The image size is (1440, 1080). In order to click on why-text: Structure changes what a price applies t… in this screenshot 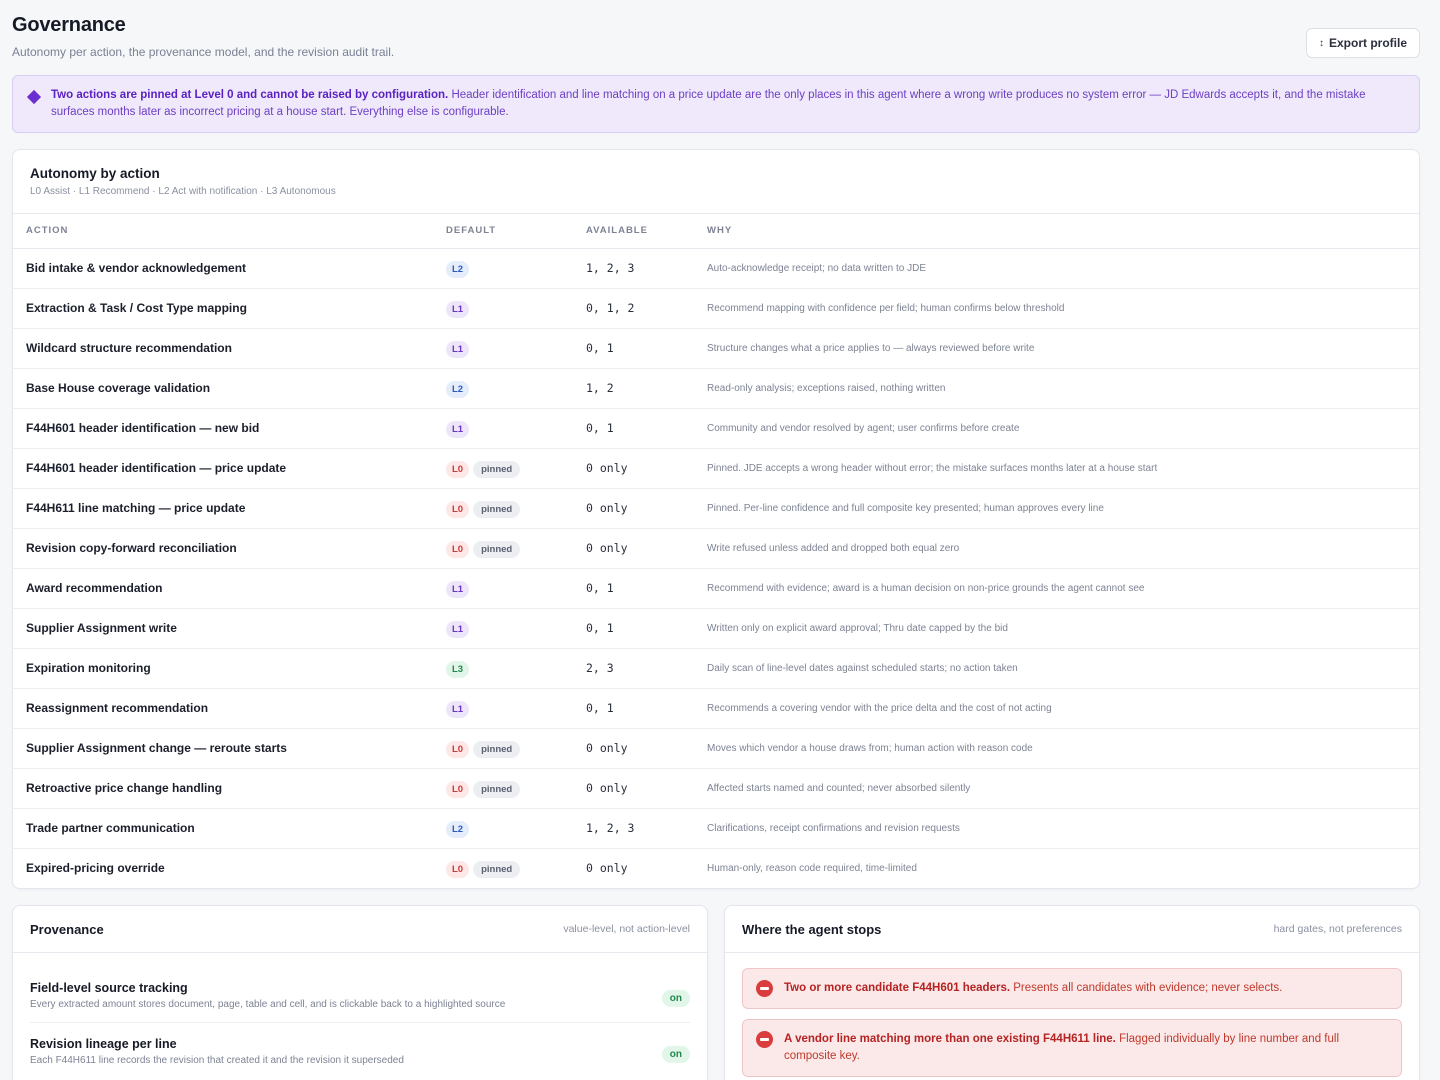, I will do `click(1056, 348)`.